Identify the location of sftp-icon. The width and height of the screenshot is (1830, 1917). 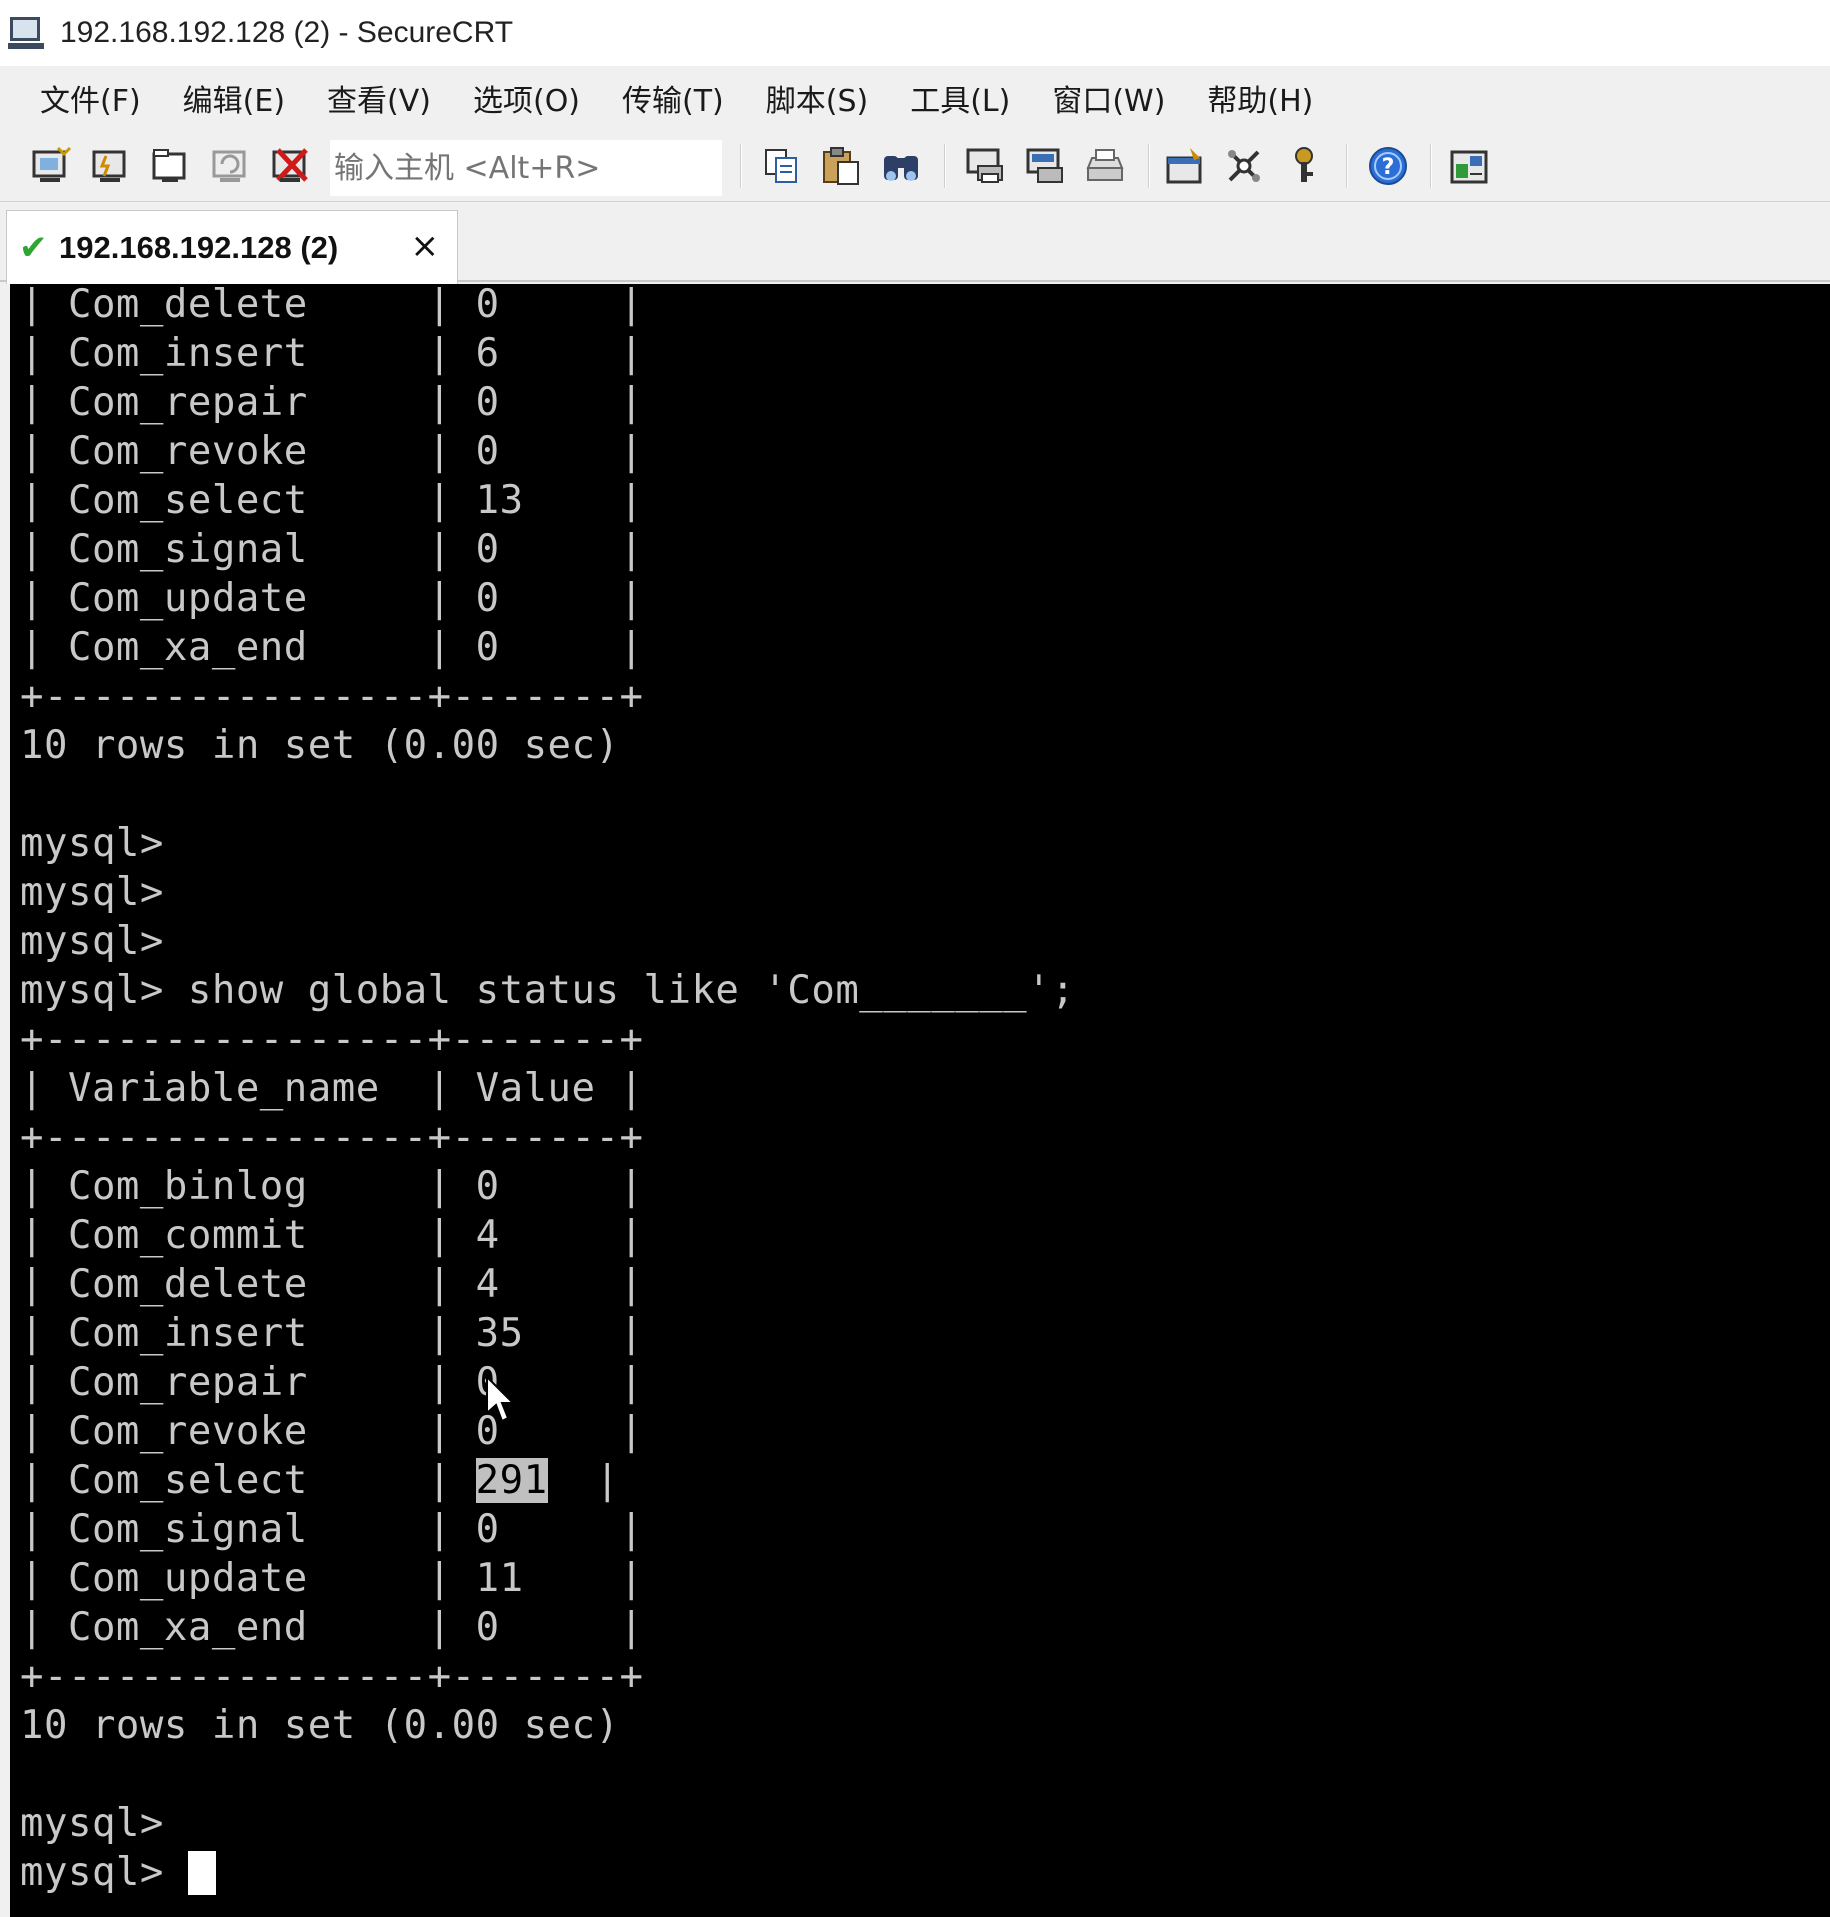
(1469, 166).